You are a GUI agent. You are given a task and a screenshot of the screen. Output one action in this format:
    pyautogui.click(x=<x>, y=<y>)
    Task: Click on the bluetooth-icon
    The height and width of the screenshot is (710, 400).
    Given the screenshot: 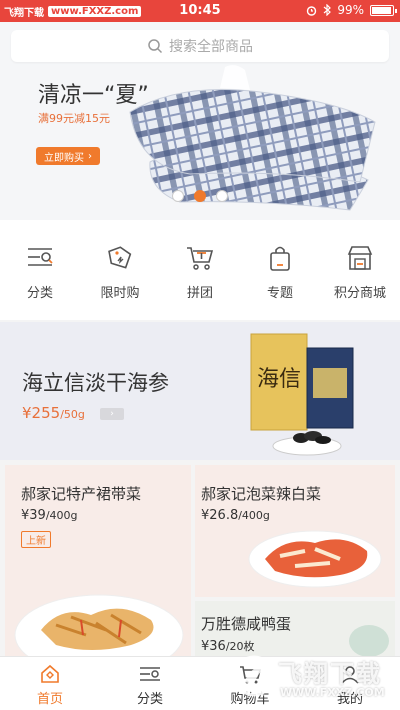 What is the action you would take?
    pyautogui.click(x=327, y=10)
    